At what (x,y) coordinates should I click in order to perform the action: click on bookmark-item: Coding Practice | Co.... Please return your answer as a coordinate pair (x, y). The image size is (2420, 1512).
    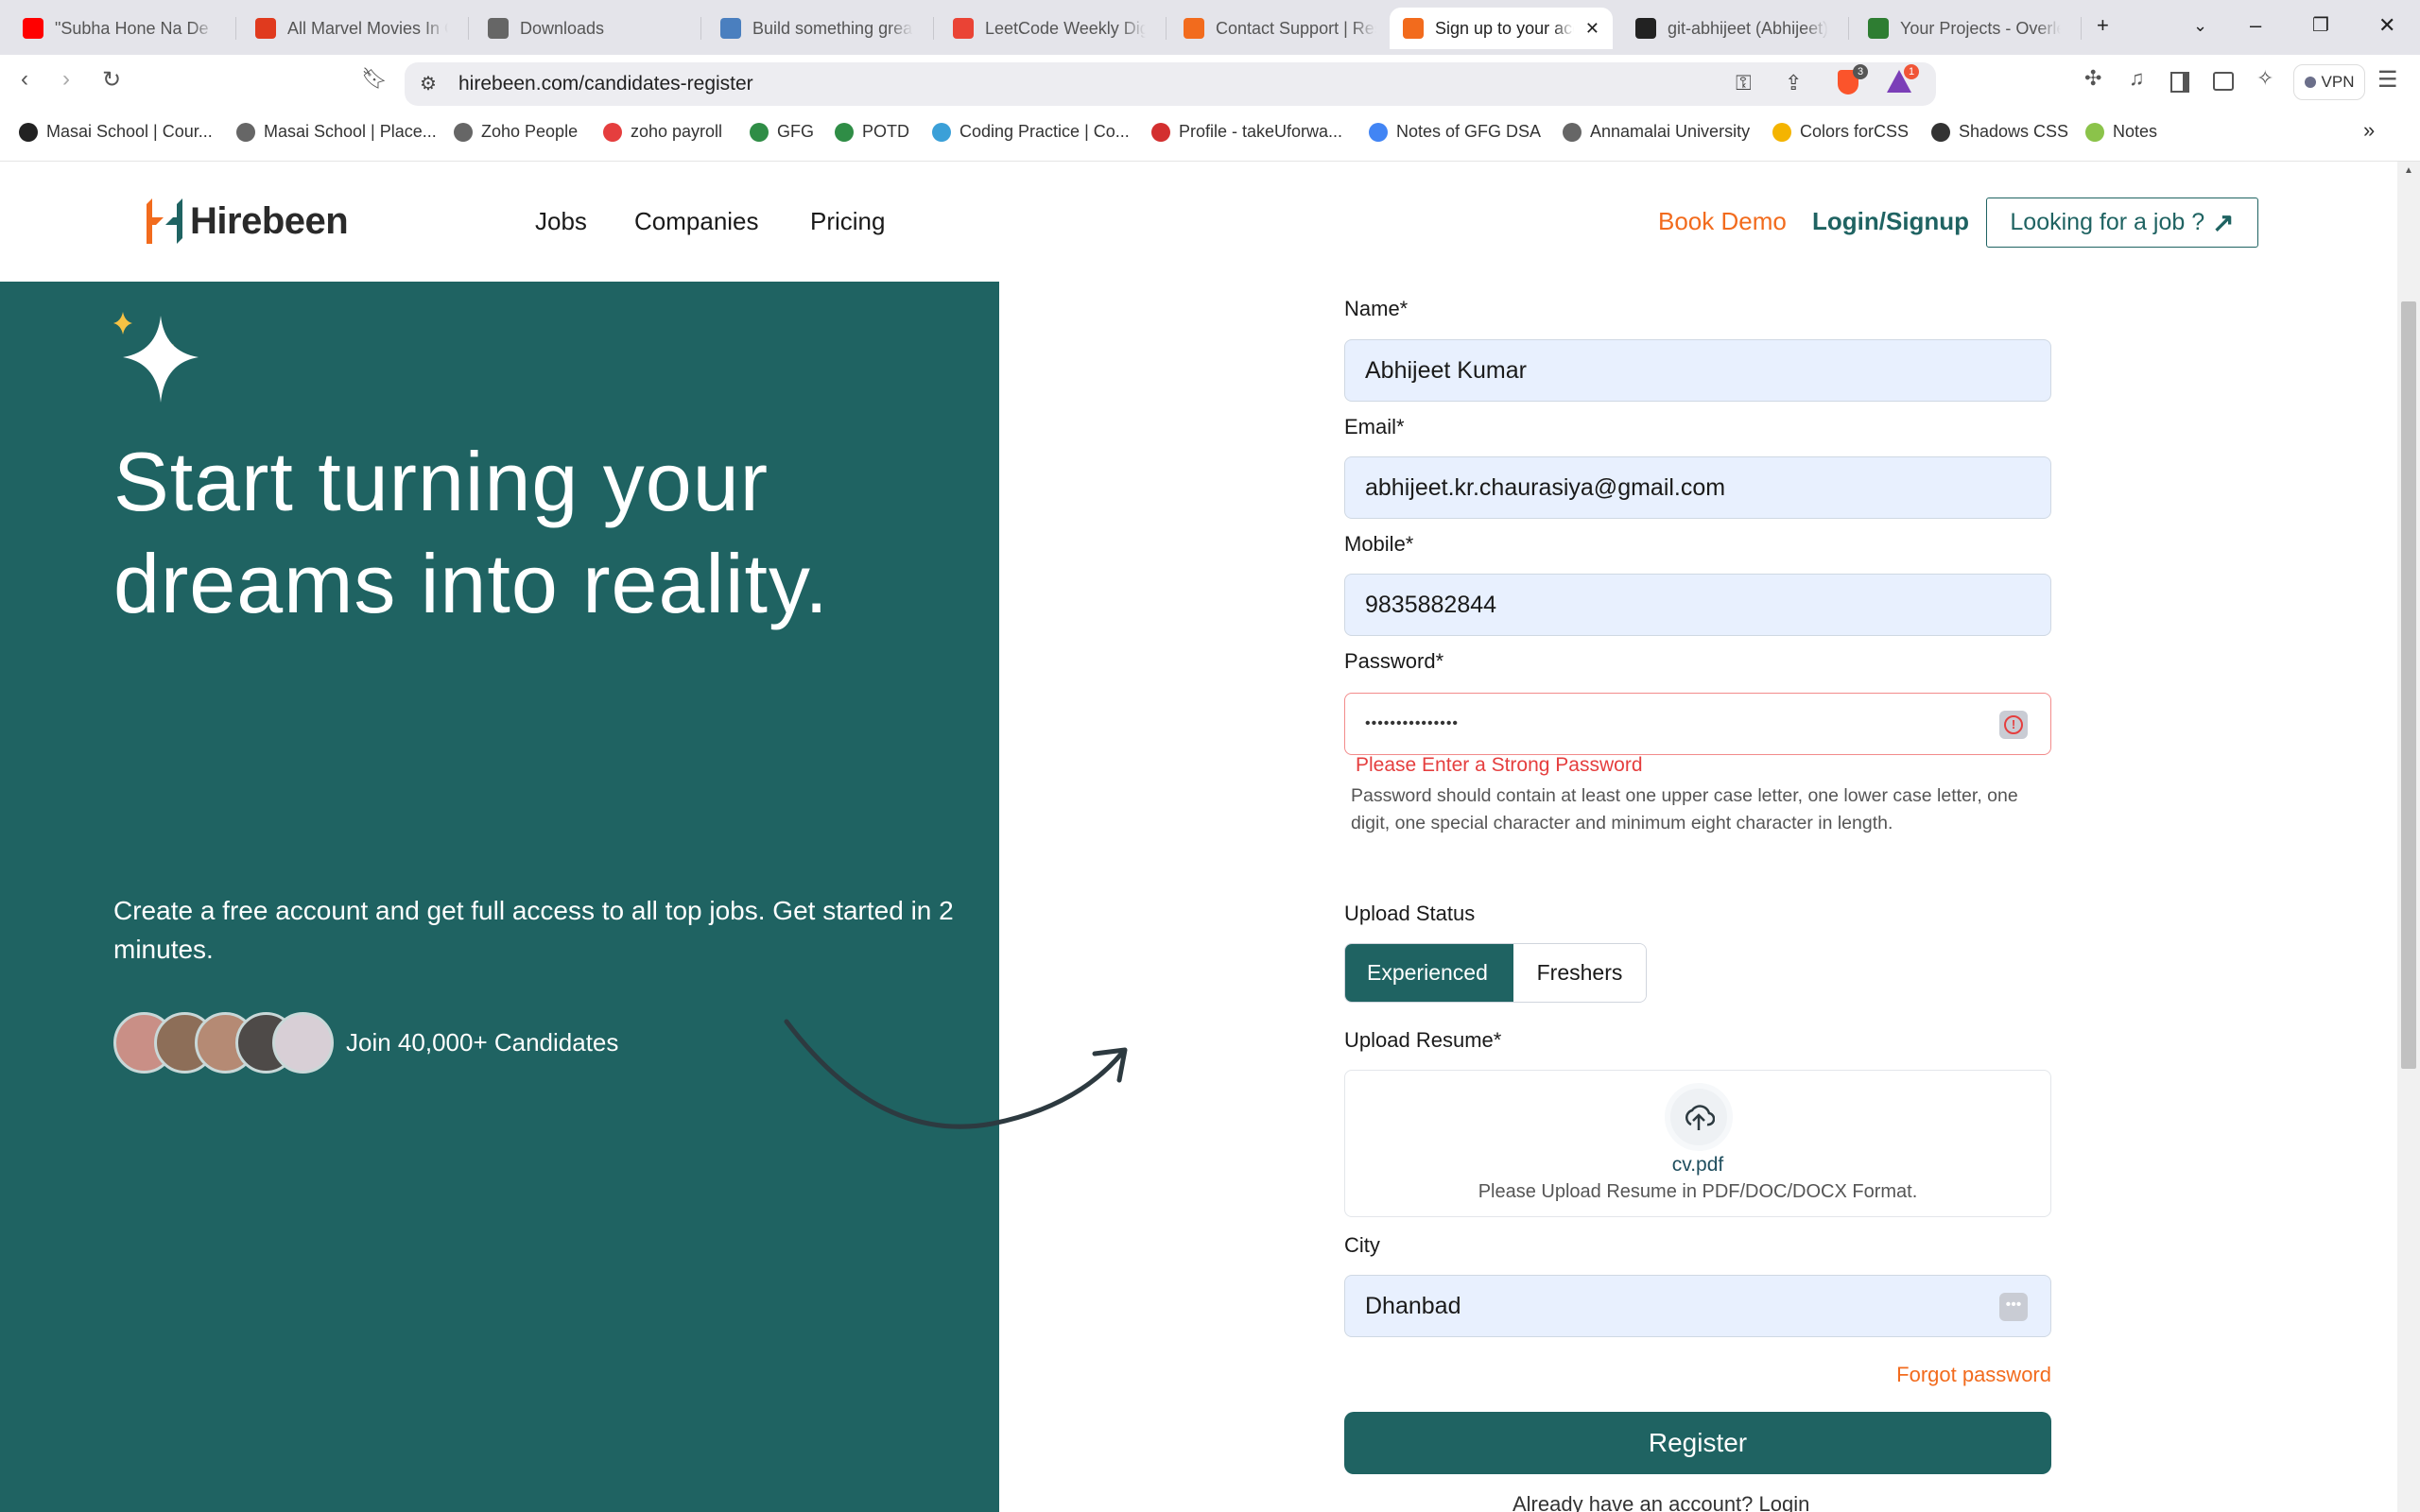
    Looking at the image, I should click on (1031, 132).